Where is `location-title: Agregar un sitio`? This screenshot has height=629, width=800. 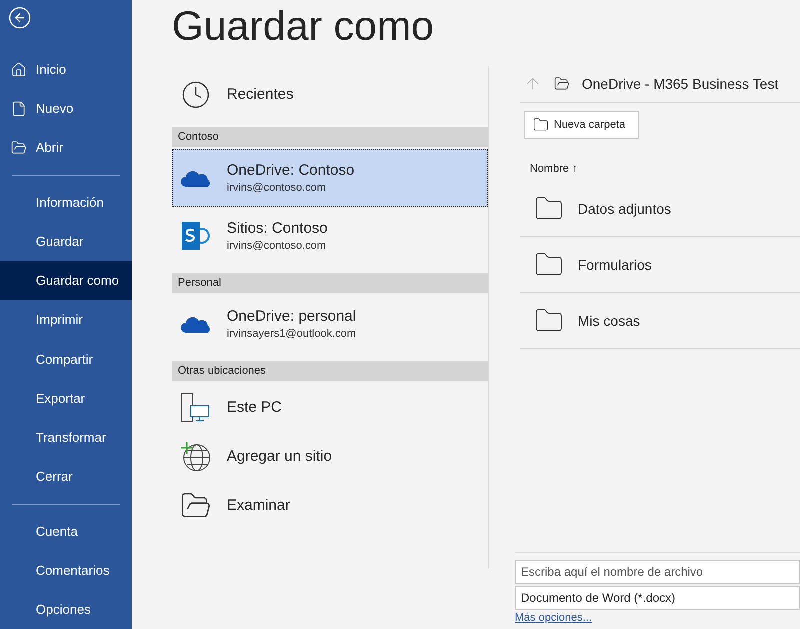
location-title: Agregar un sitio is located at coordinates (279, 456).